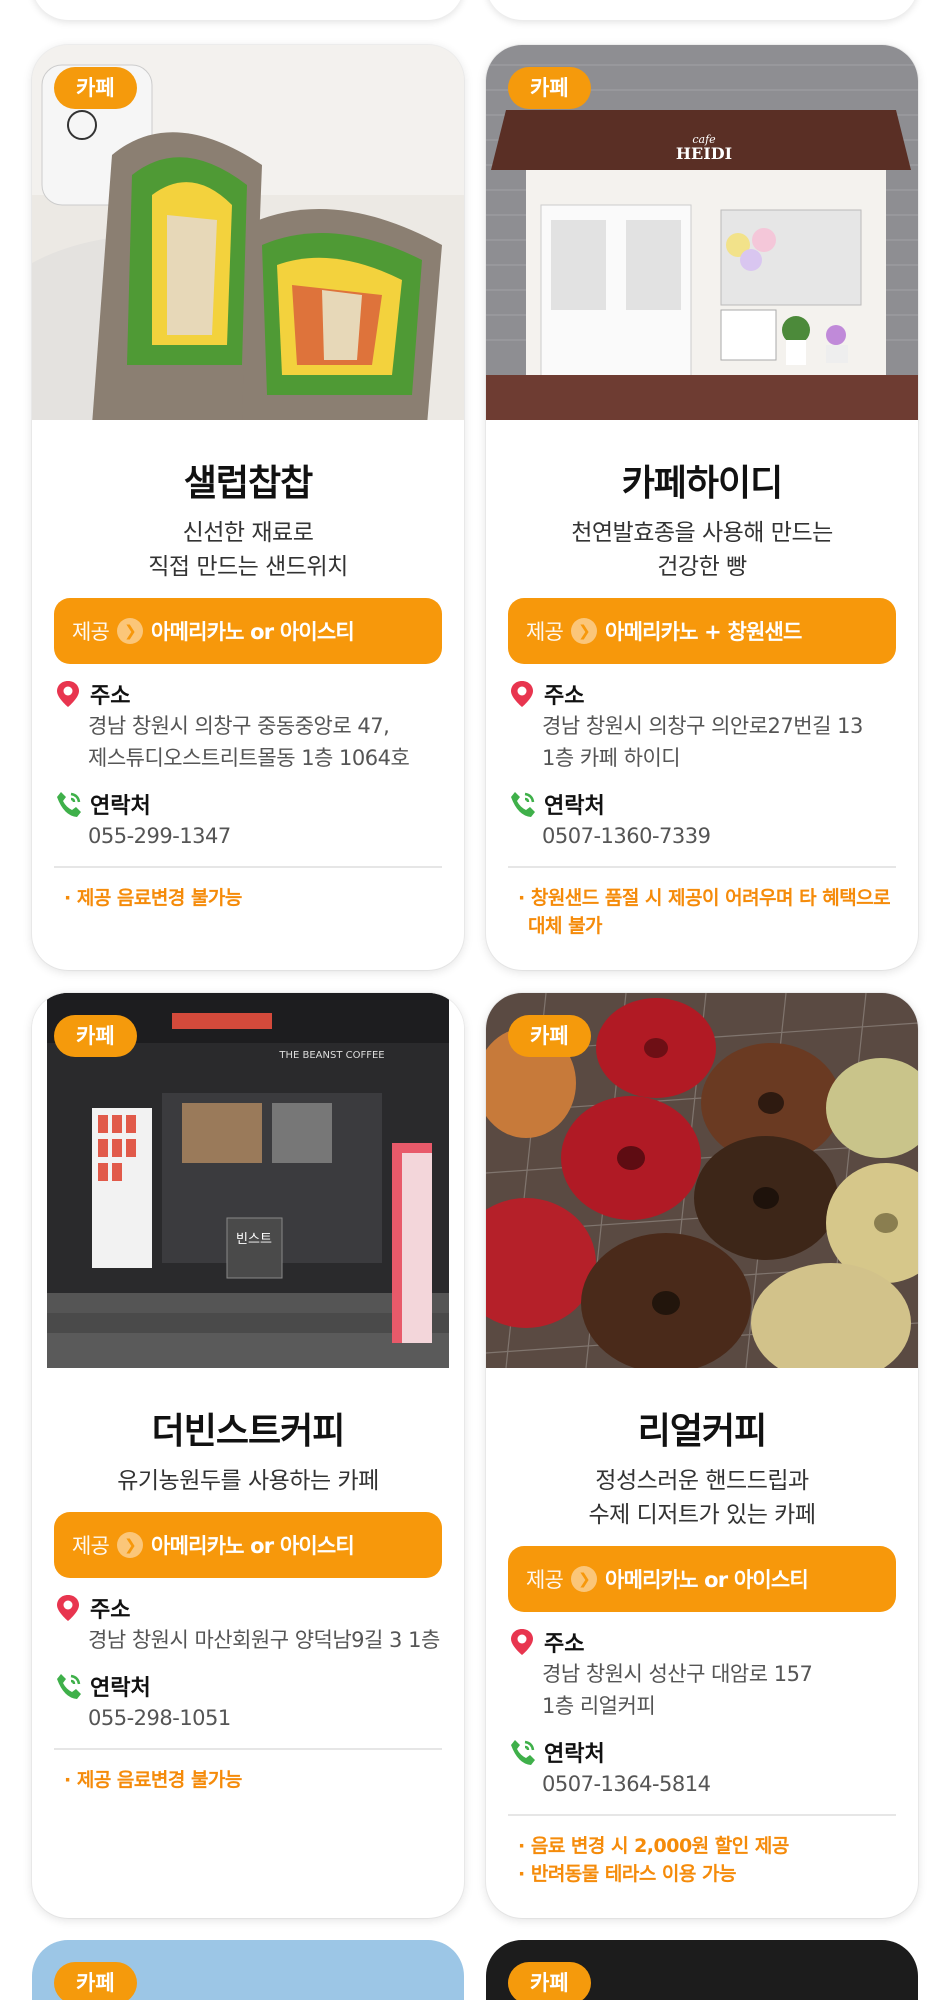 The height and width of the screenshot is (2000, 950). What do you see at coordinates (702, 550) in the screenshot?
I see `store-description: 천연발효종을 사용해 만드는 건강한 빵` at bounding box center [702, 550].